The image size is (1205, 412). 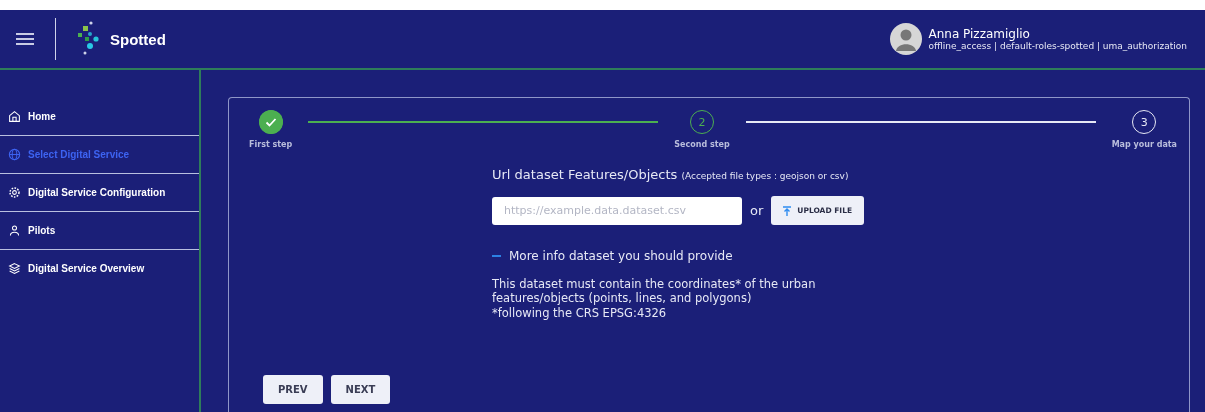 What do you see at coordinates (617, 210) in the screenshot?
I see `url-field: https://example.data.dataset.csv` at bounding box center [617, 210].